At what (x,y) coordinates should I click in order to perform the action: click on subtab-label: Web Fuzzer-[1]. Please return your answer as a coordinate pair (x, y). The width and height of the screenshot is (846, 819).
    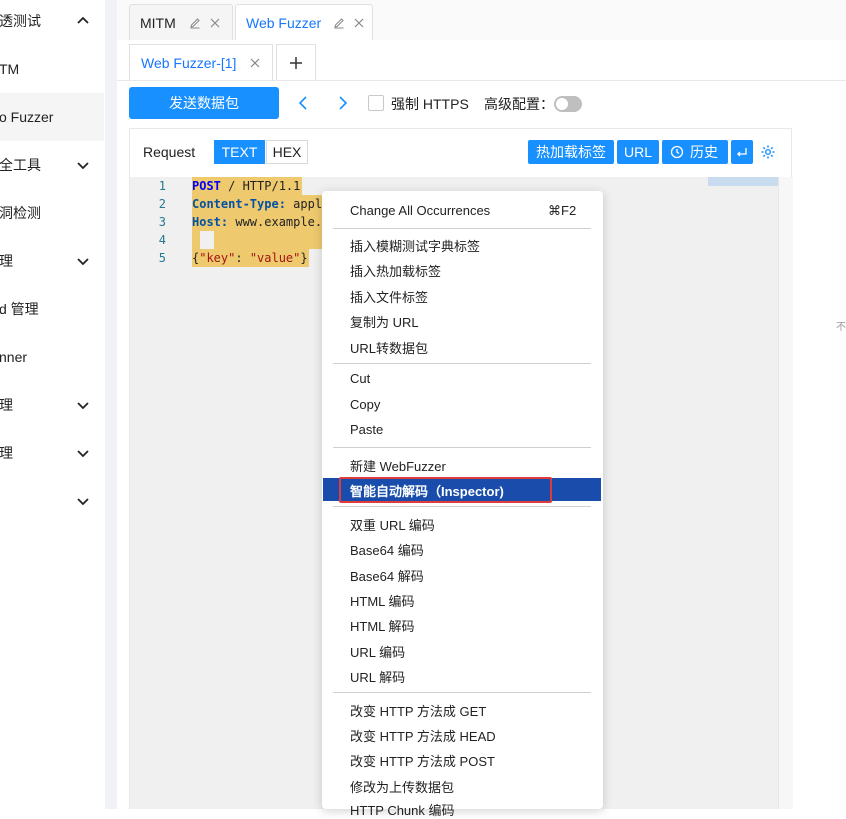
    Looking at the image, I should click on (189, 62).